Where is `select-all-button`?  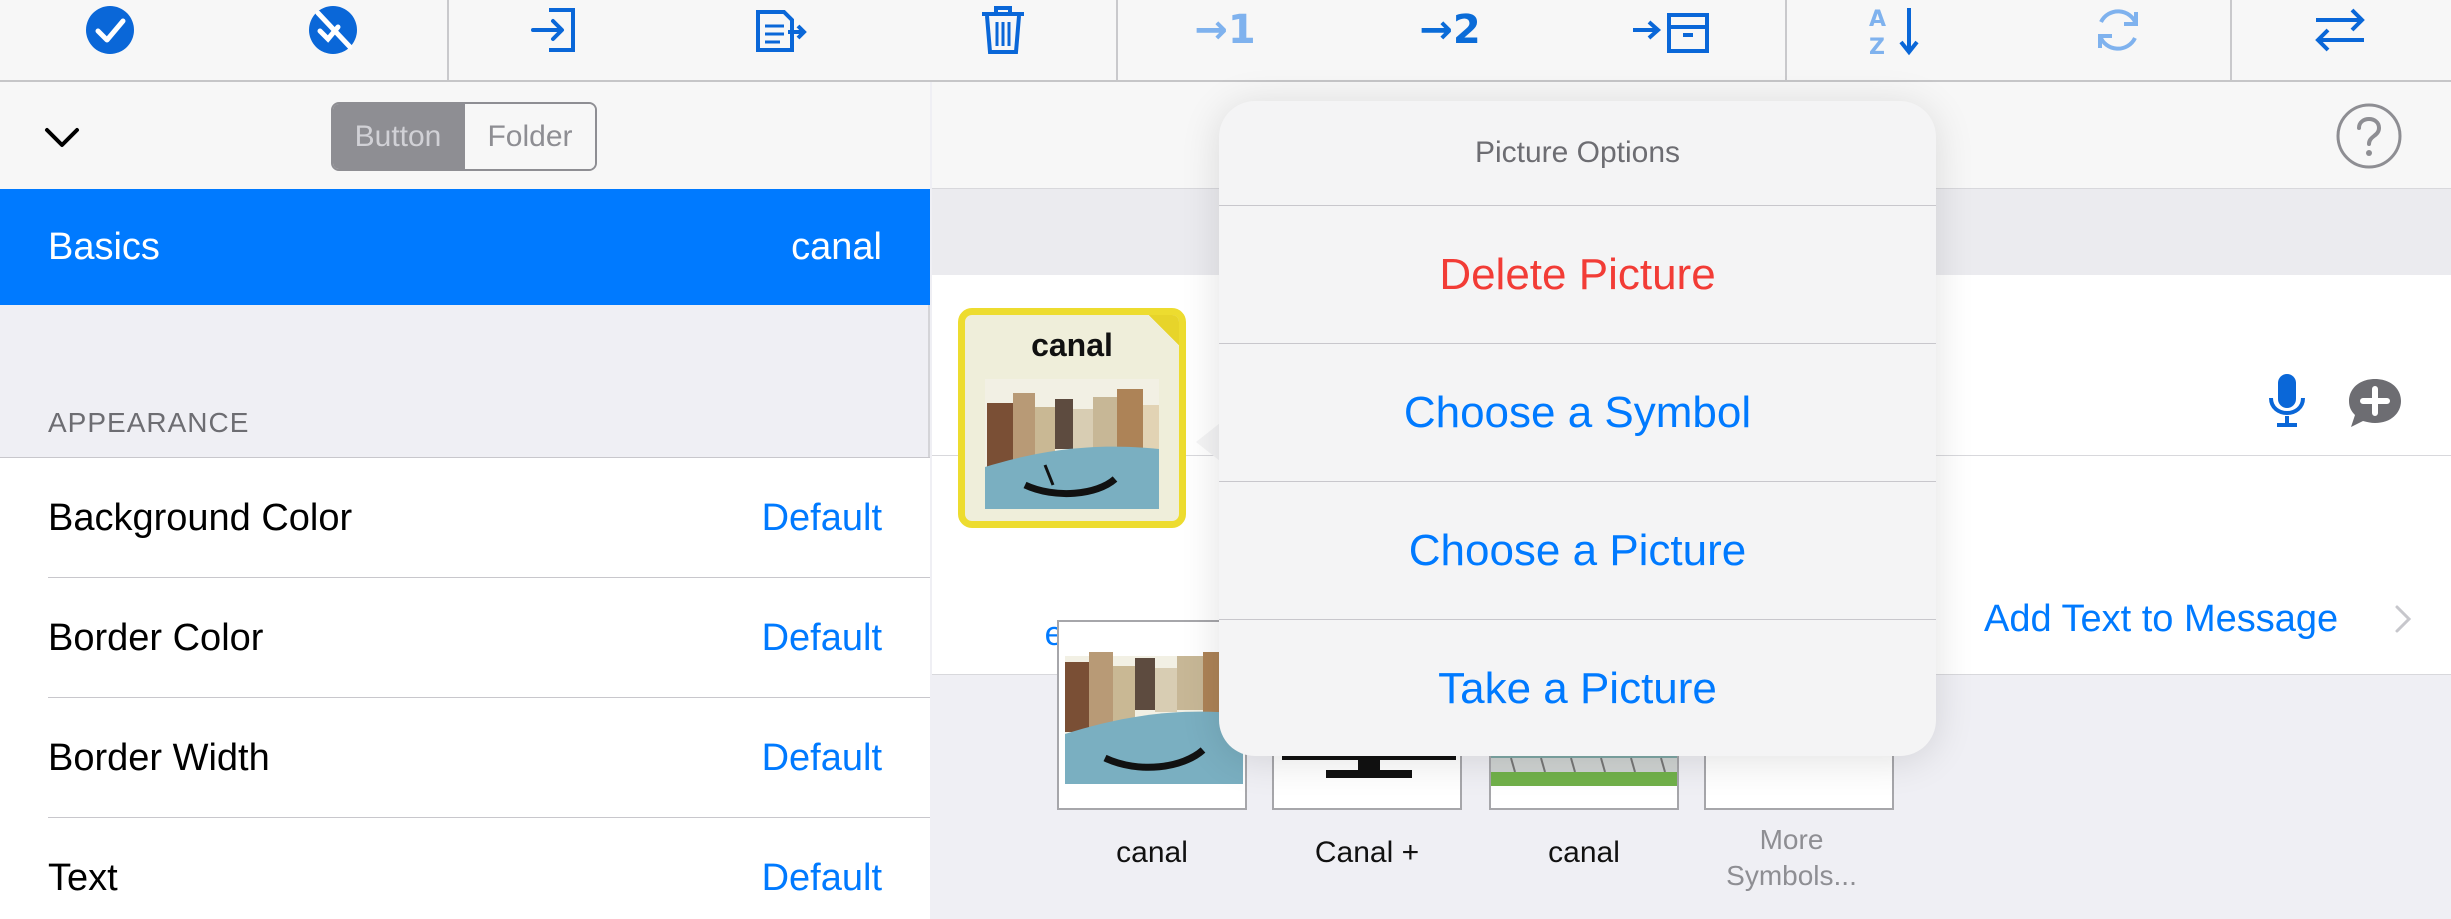 select-all-button is located at coordinates (110, 30).